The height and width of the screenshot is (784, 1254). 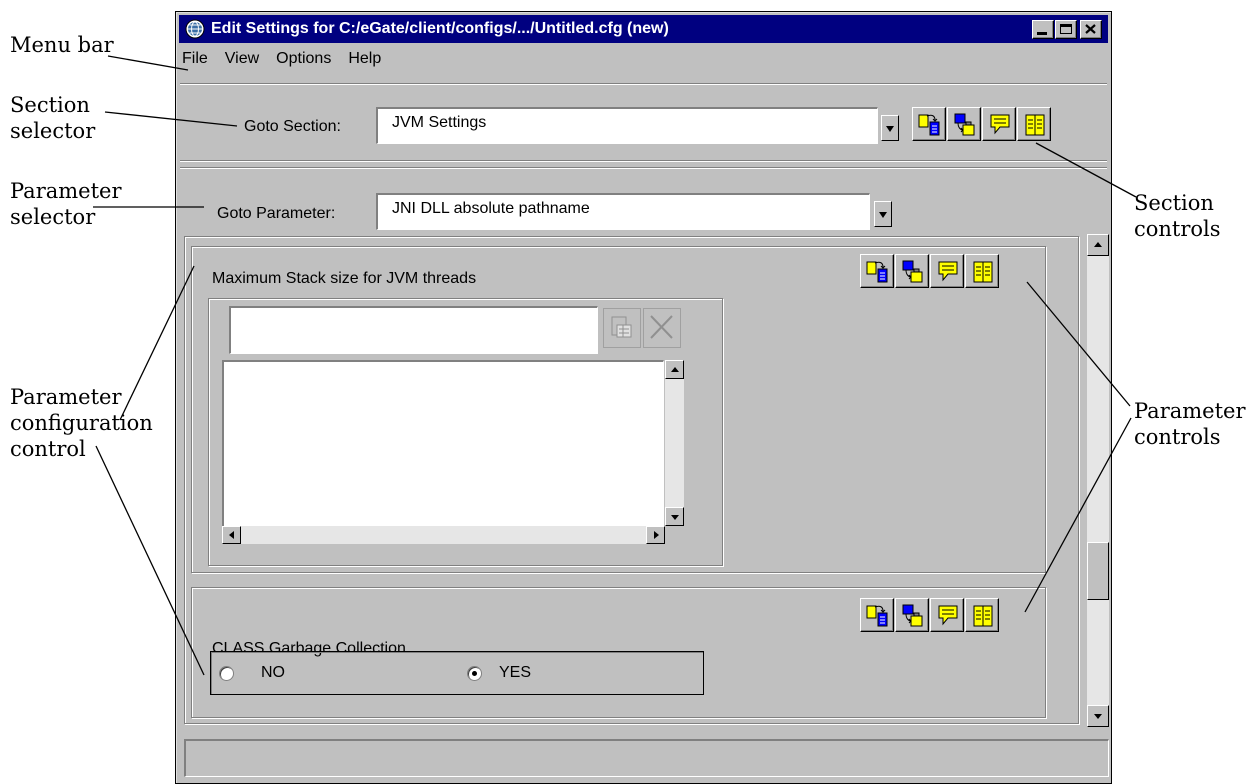 I want to click on param2-help-book-button, so click(x=982, y=615).